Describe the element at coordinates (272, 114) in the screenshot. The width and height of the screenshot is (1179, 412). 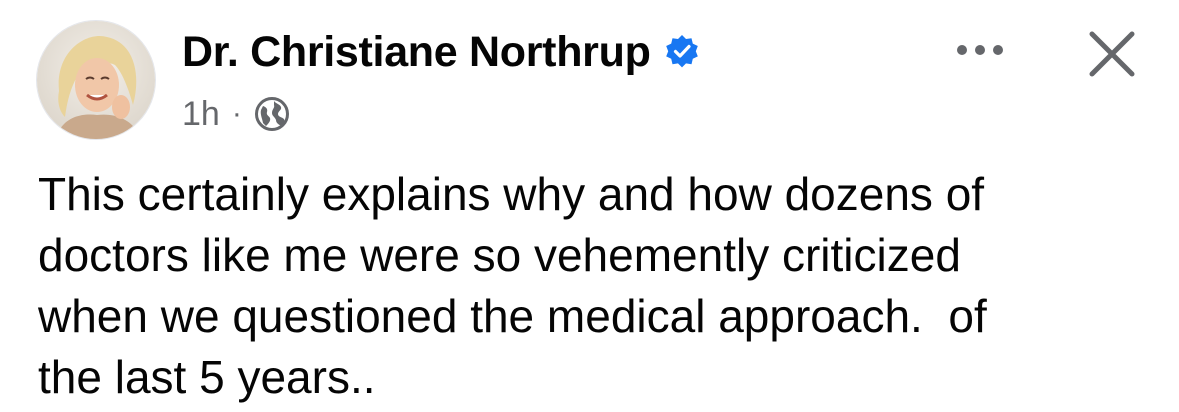
I see `globe-icon` at that location.